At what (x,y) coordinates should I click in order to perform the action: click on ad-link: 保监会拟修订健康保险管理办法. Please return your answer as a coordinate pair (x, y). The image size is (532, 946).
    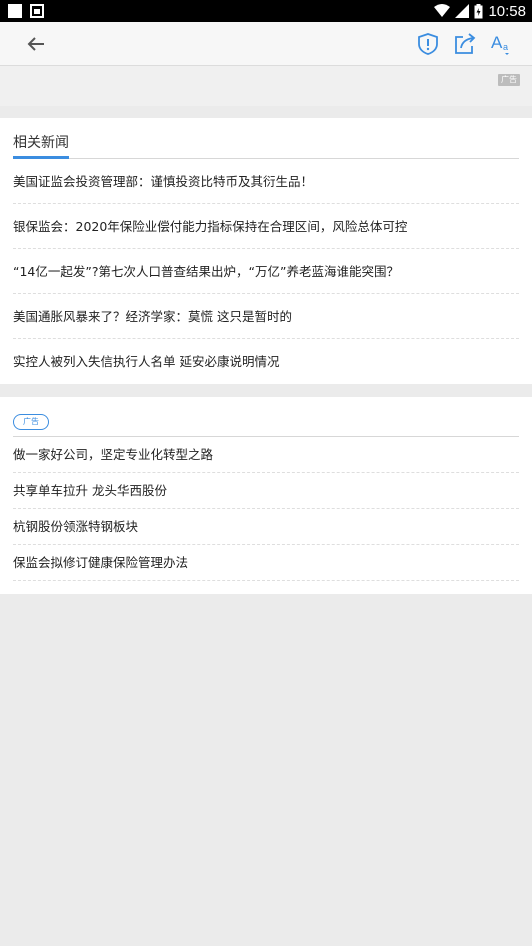
    Looking at the image, I should click on (266, 563).